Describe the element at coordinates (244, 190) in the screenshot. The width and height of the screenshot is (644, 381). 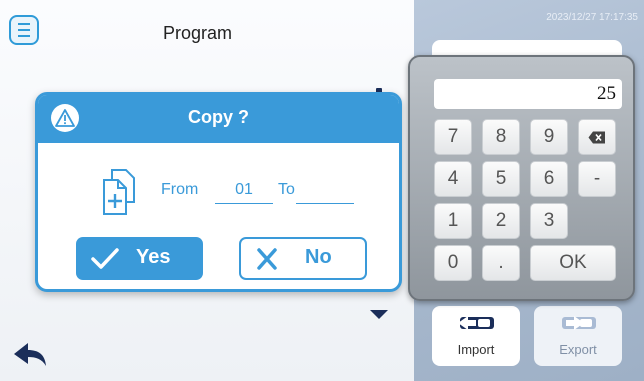
I see `from-input: 01` at that location.